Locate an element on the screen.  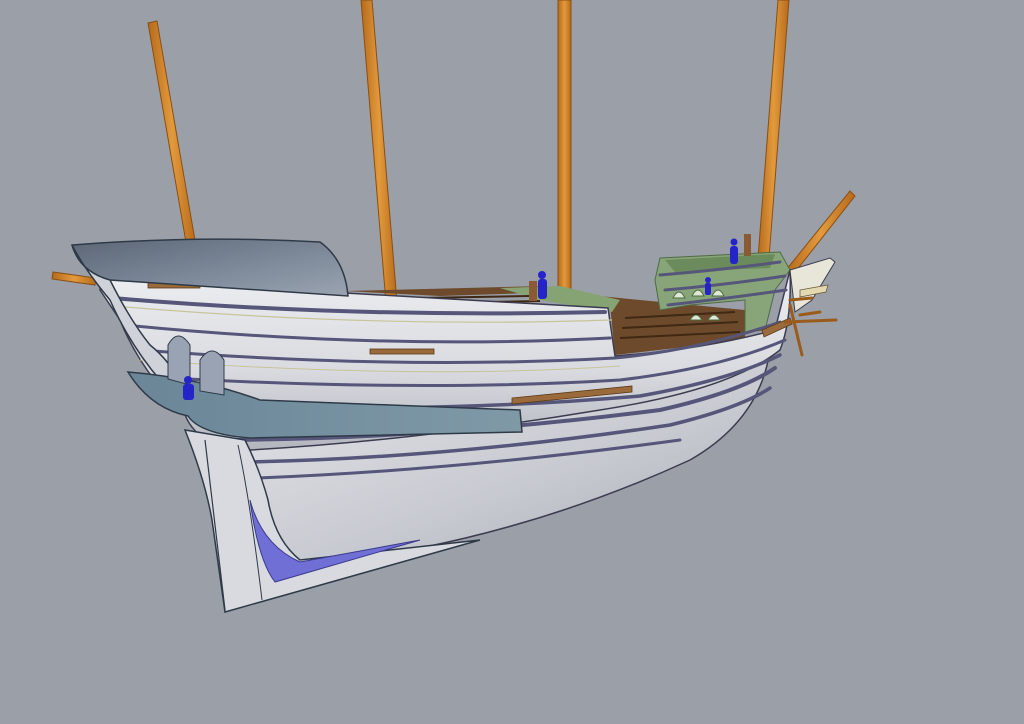
bow-head is located at coordinates (810, 307).